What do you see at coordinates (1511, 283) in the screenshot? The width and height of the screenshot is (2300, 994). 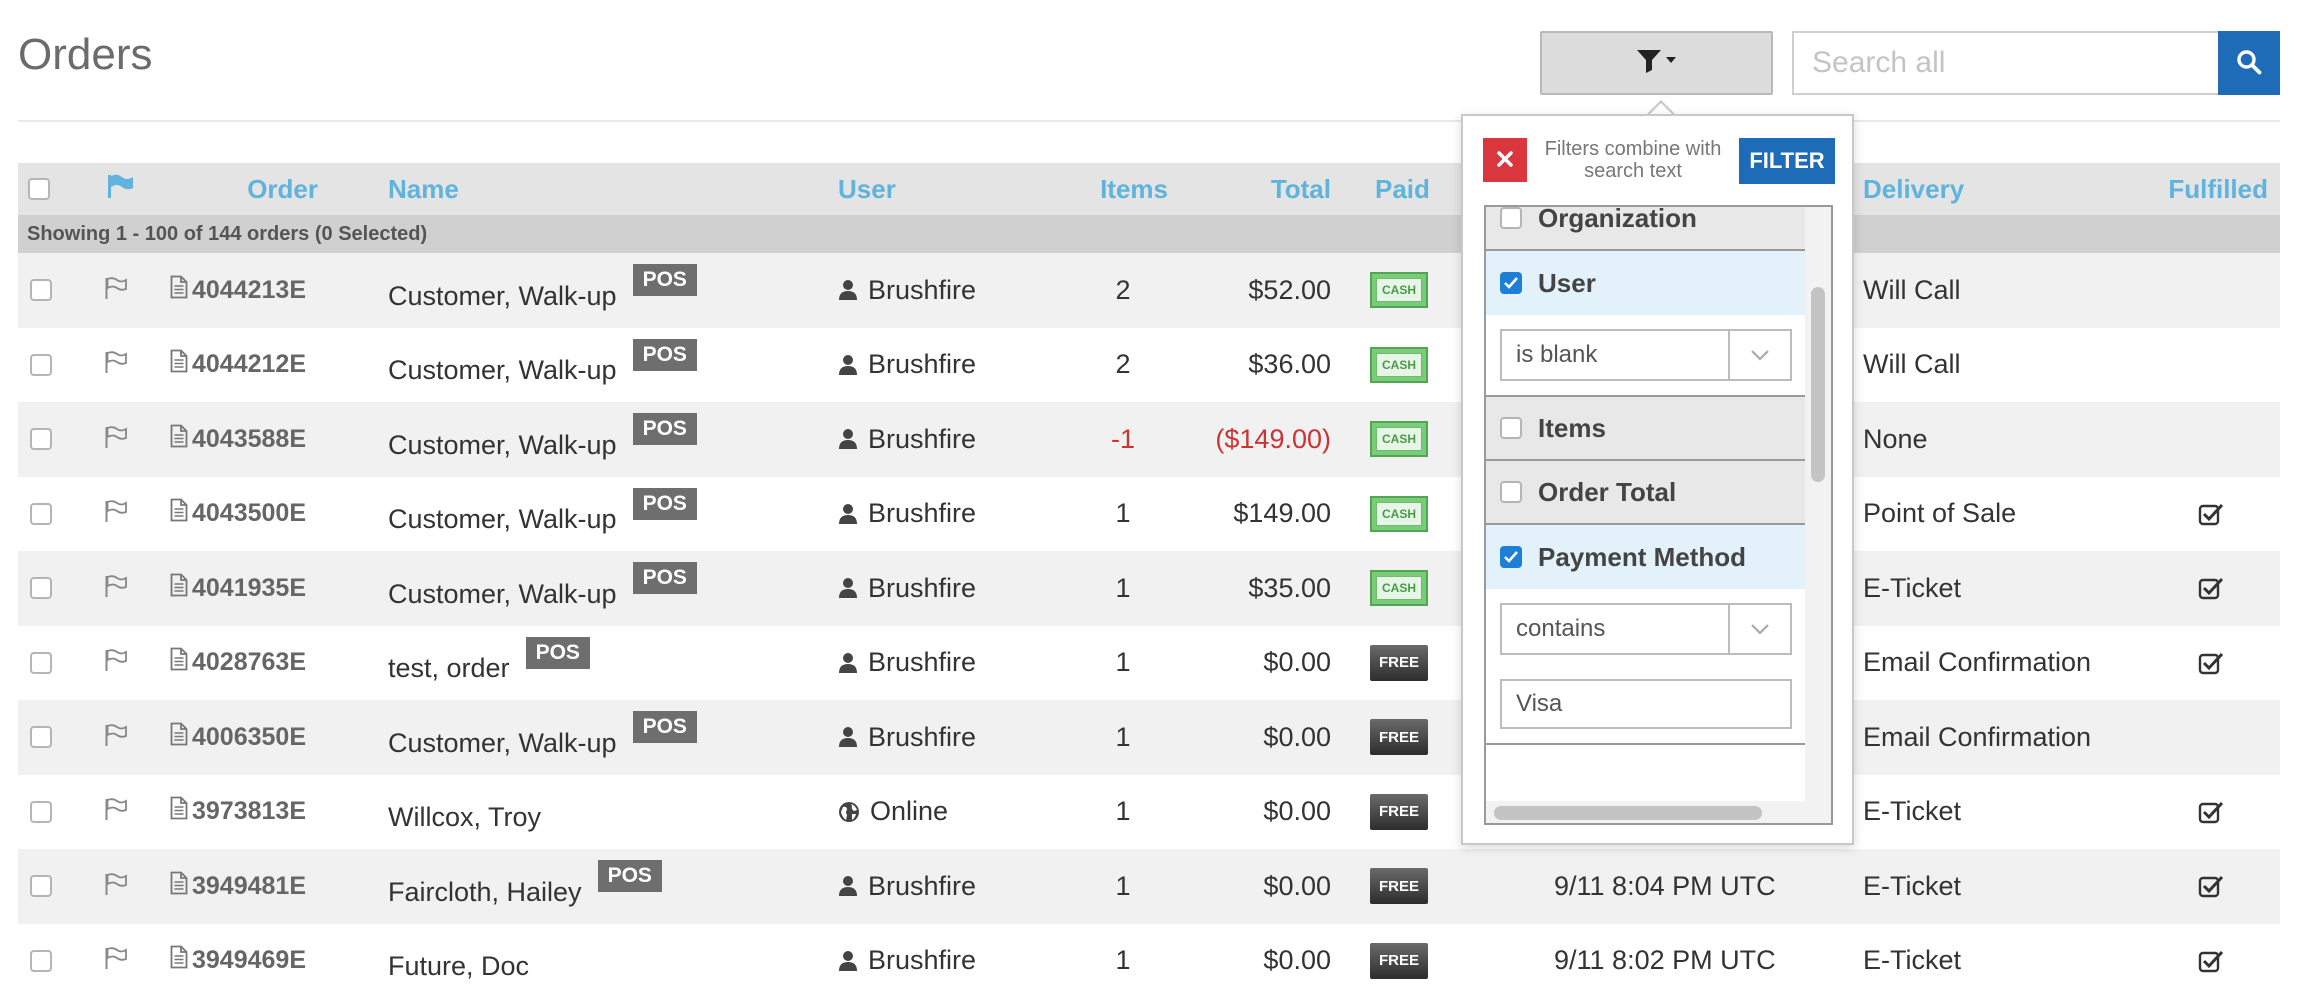 I see `user-checkbox` at bounding box center [1511, 283].